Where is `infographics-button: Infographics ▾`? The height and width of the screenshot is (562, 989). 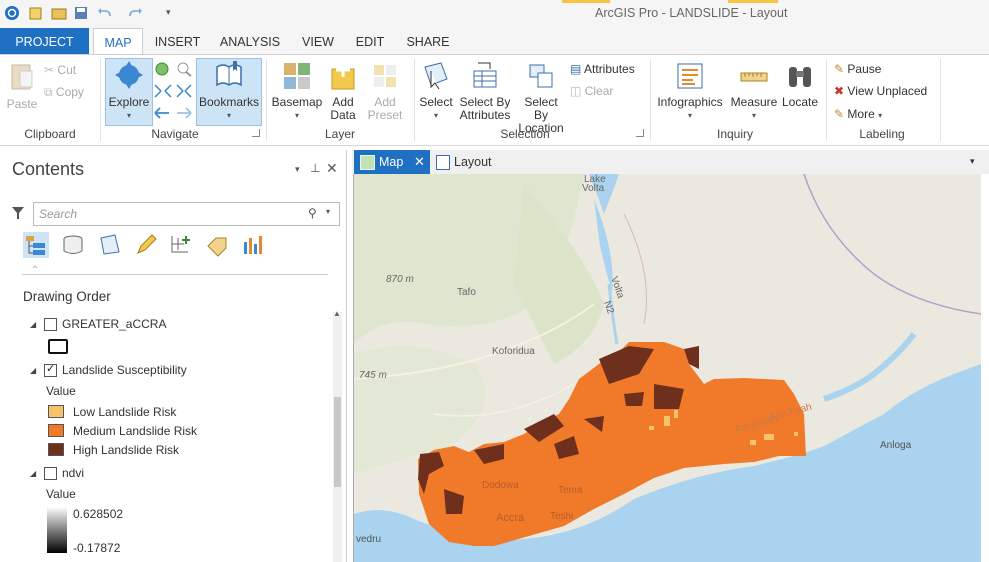
infographics-button: Infographics ▾ is located at coordinates (690, 91).